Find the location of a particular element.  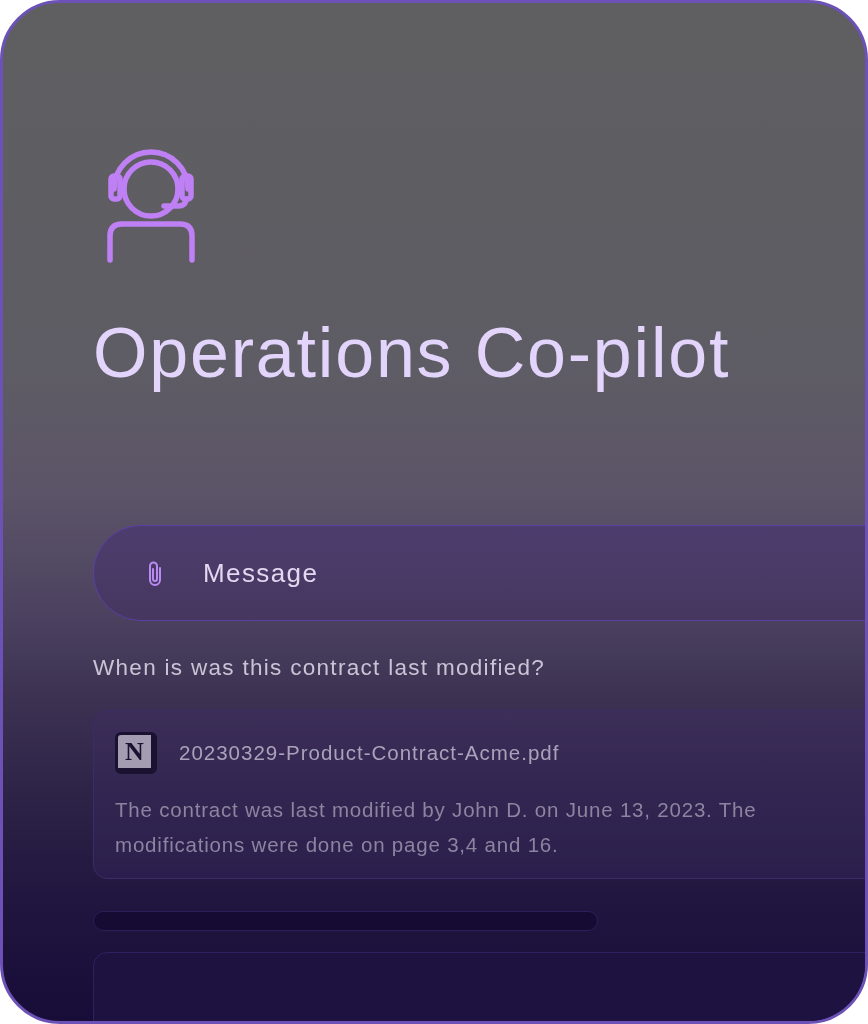

page-title: Operations Co-pilot is located at coordinates (412, 353).